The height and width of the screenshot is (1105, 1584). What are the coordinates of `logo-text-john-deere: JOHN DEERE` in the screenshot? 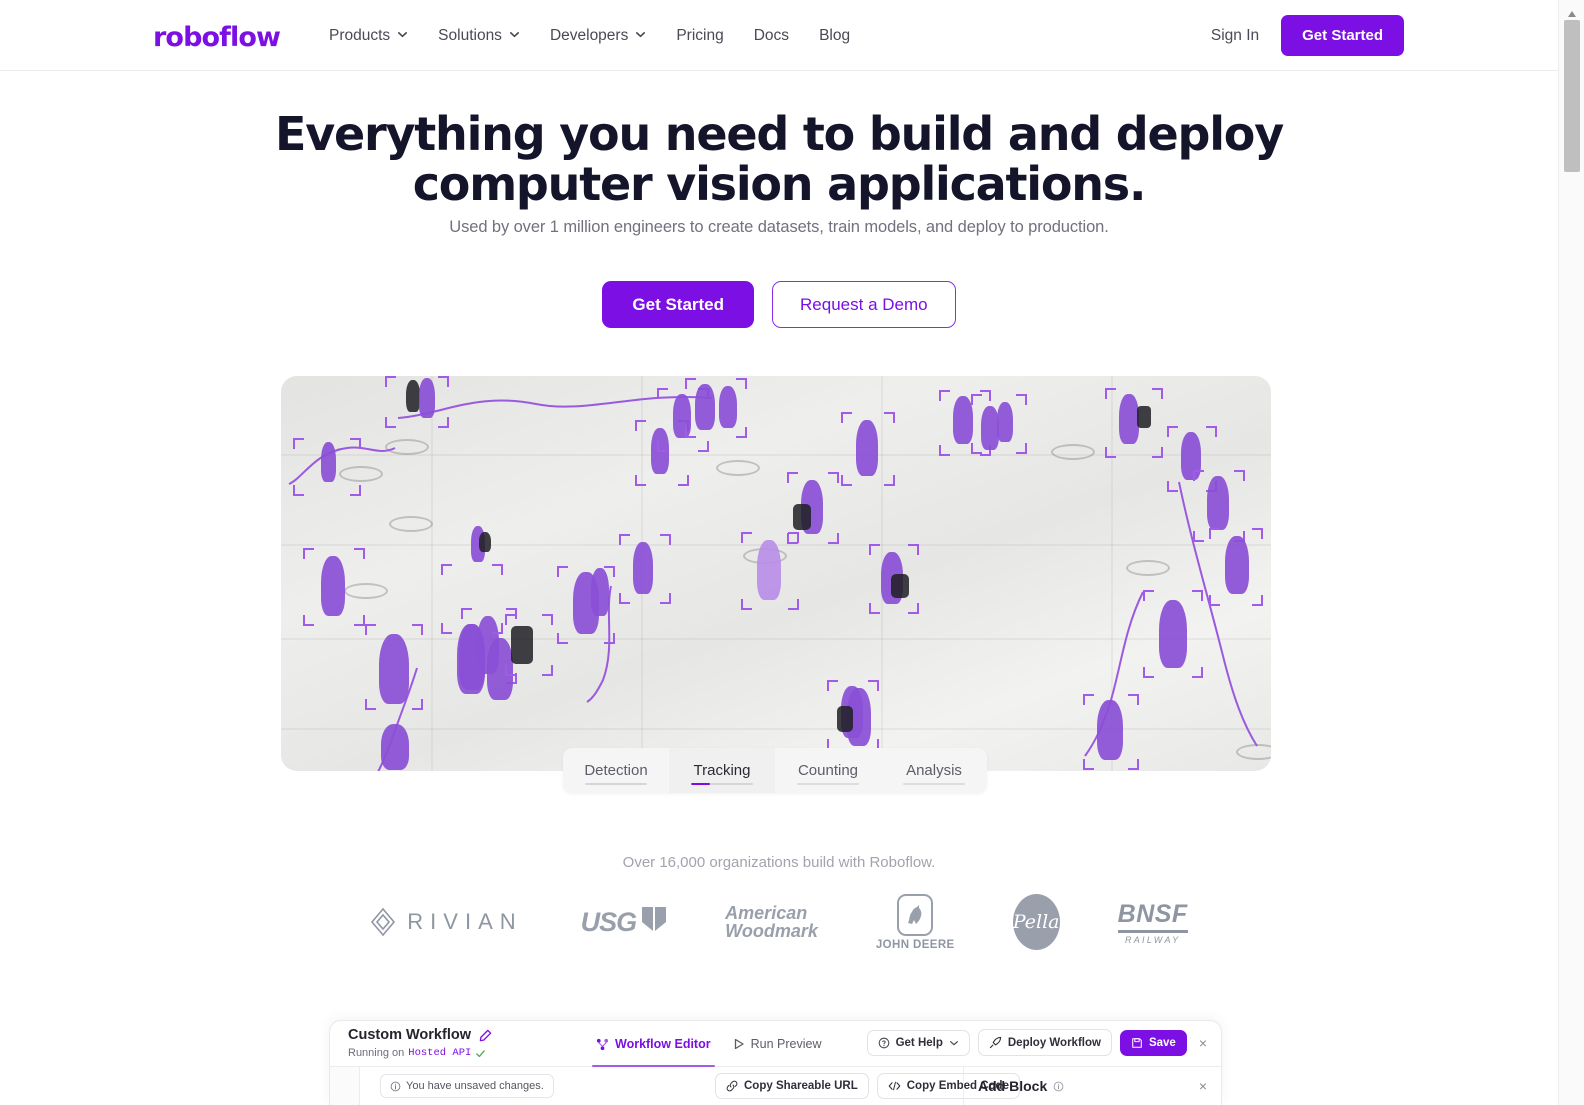 It's located at (915, 944).